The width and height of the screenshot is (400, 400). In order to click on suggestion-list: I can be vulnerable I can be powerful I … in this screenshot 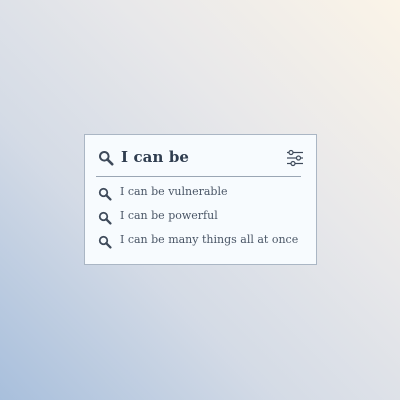, I will do `click(200, 217)`.